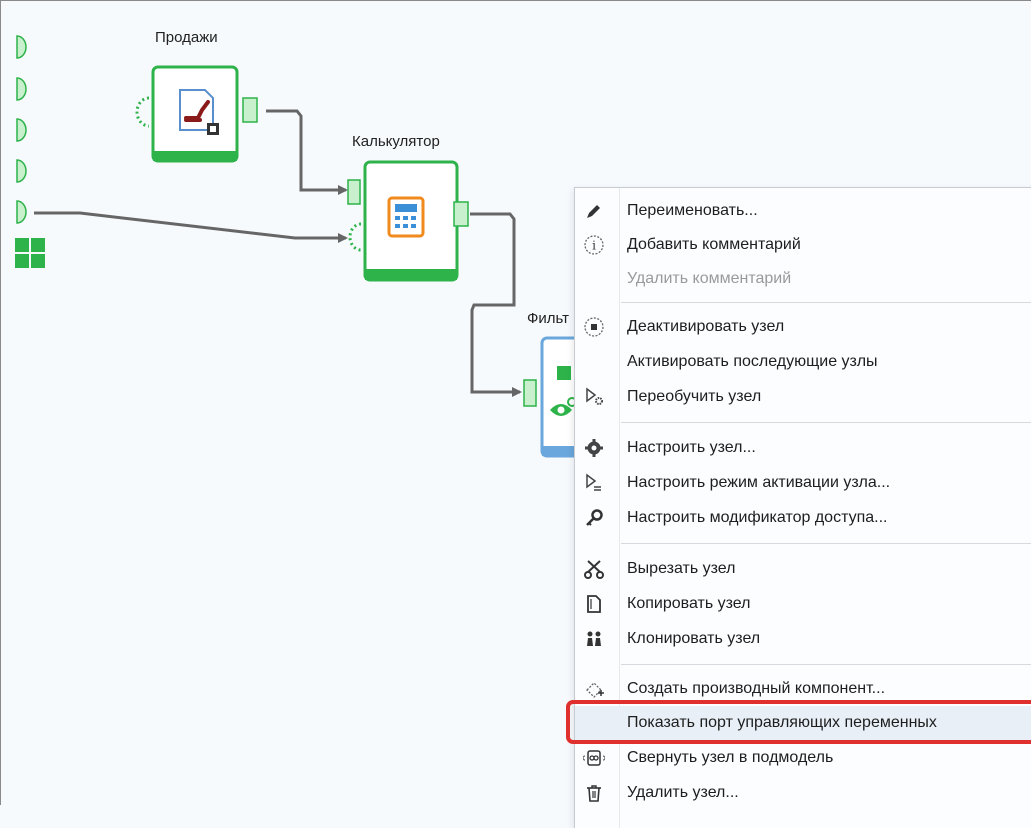 The image size is (1031, 828). What do you see at coordinates (594, 604) in the screenshot?
I see `copy-icon` at bounding box center [594, 604].